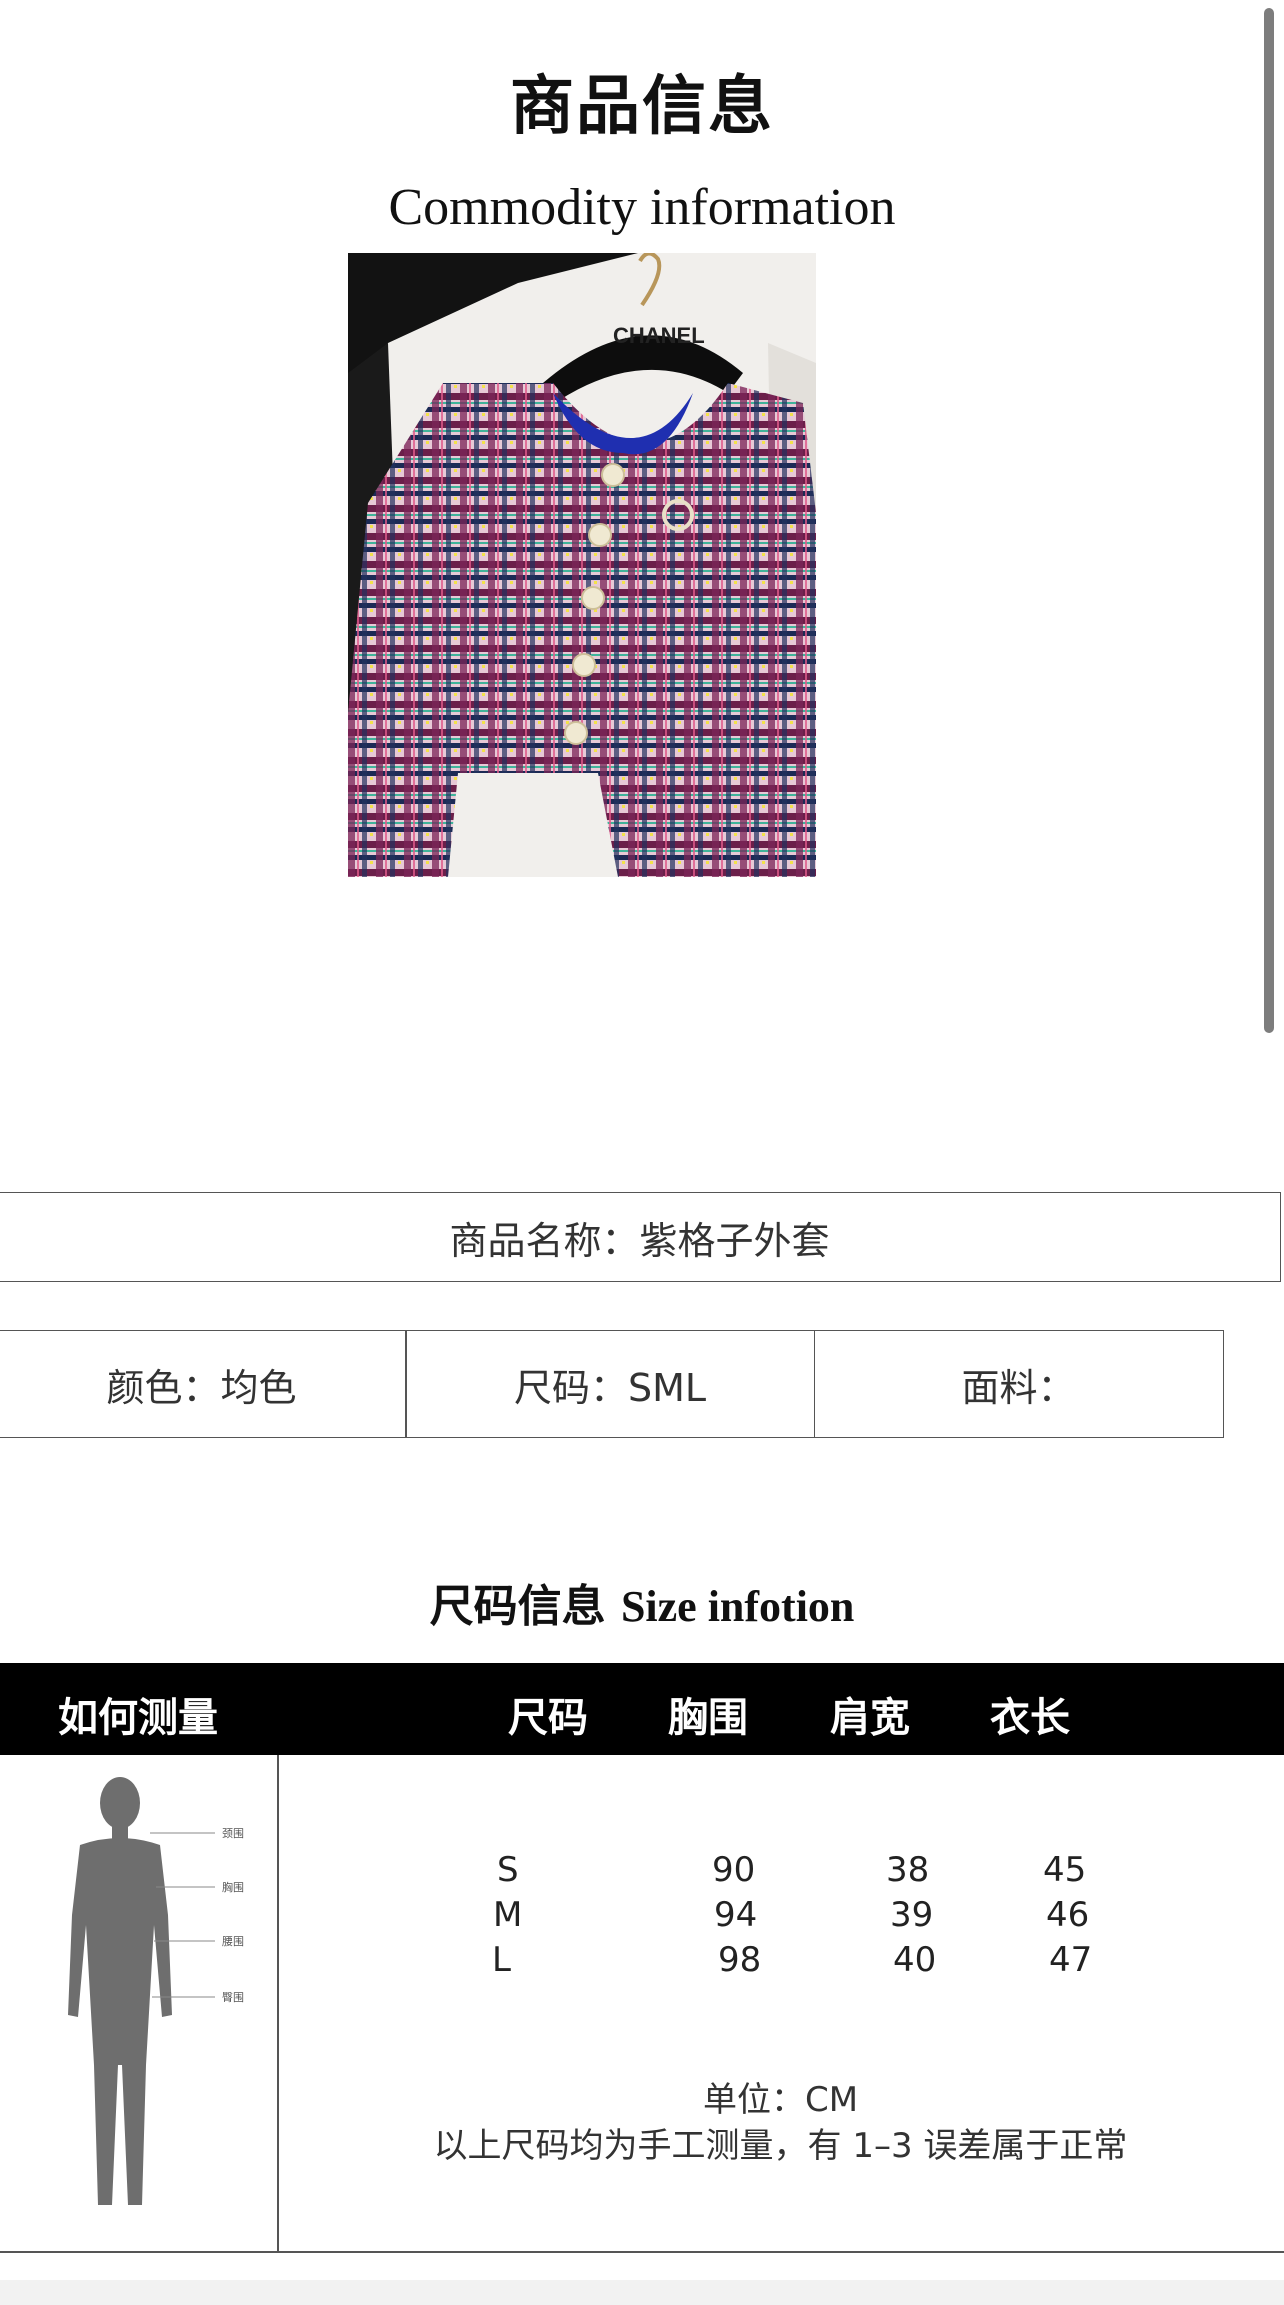  I want to click on header-shoulder: 肩宽, so click(870, 1718).